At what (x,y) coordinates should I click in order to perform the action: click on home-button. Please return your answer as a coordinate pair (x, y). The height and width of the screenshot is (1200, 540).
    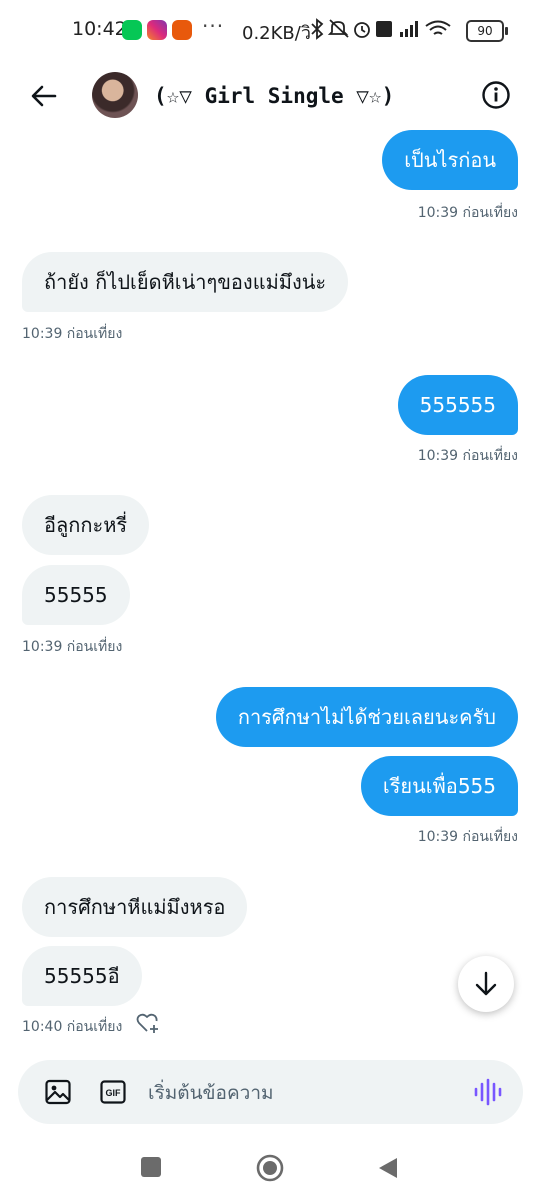
    Looking at the image, I should click on (270, 1168).